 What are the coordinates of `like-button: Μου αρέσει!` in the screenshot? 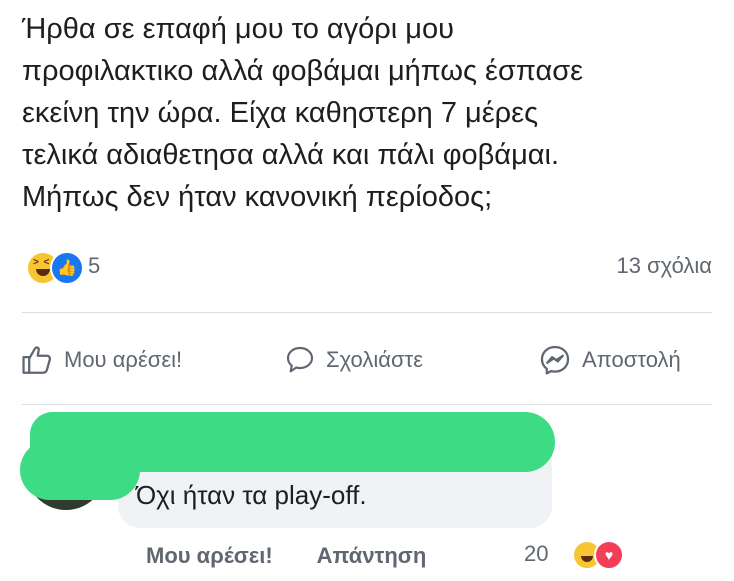 It's located at (101, 360).